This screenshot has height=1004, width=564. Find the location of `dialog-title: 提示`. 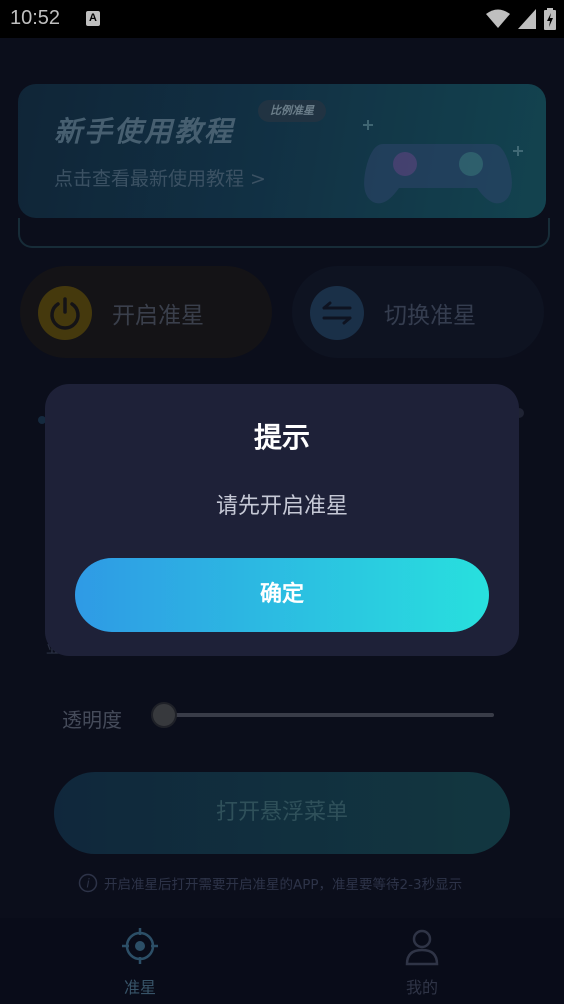

dialog-title: 提示 is located at coordinates (281, 437).